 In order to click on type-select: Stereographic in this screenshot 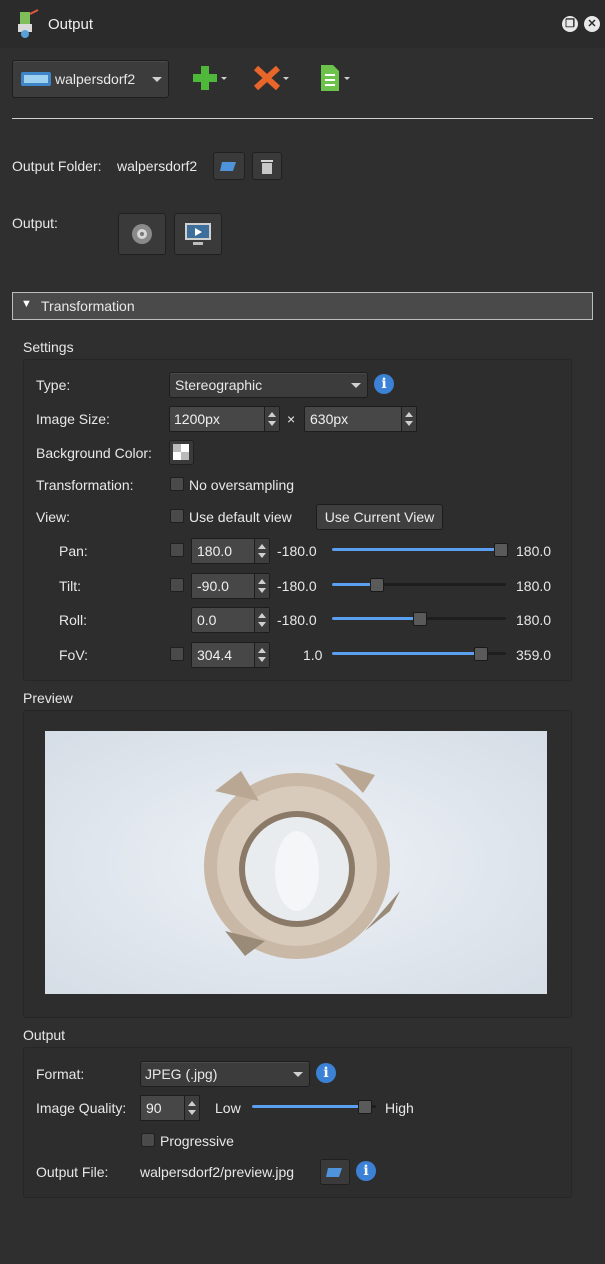, I will do `click(268, 385)`.